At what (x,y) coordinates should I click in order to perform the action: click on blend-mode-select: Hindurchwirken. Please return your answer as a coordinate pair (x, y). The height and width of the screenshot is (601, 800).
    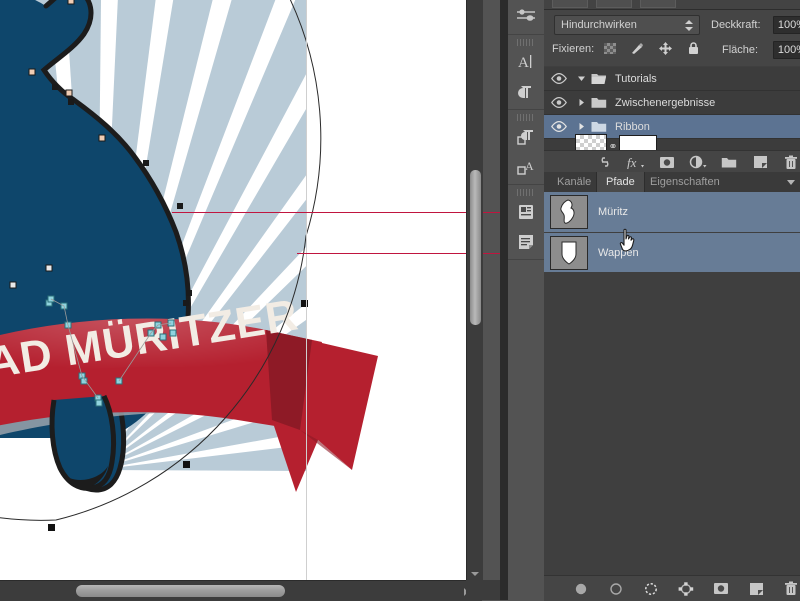
    Looking at the image, I should click on (627, 25).